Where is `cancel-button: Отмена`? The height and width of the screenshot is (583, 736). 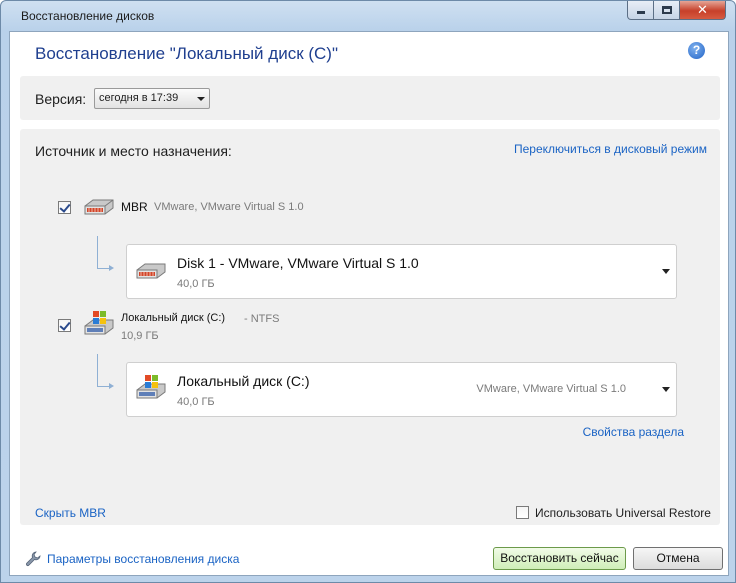
cancel-button: Отмена is located at coordinates (678, 558).